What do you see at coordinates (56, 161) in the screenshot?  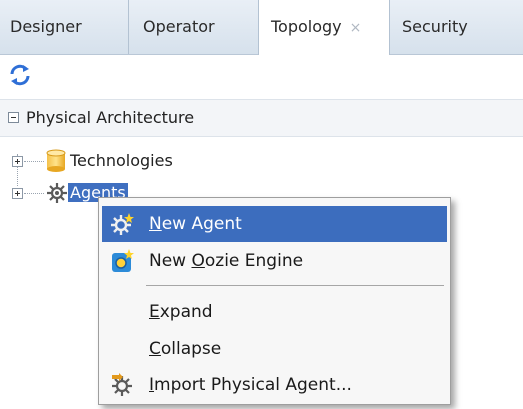 I see `technologies-icon` at bounding box center [56, 161].